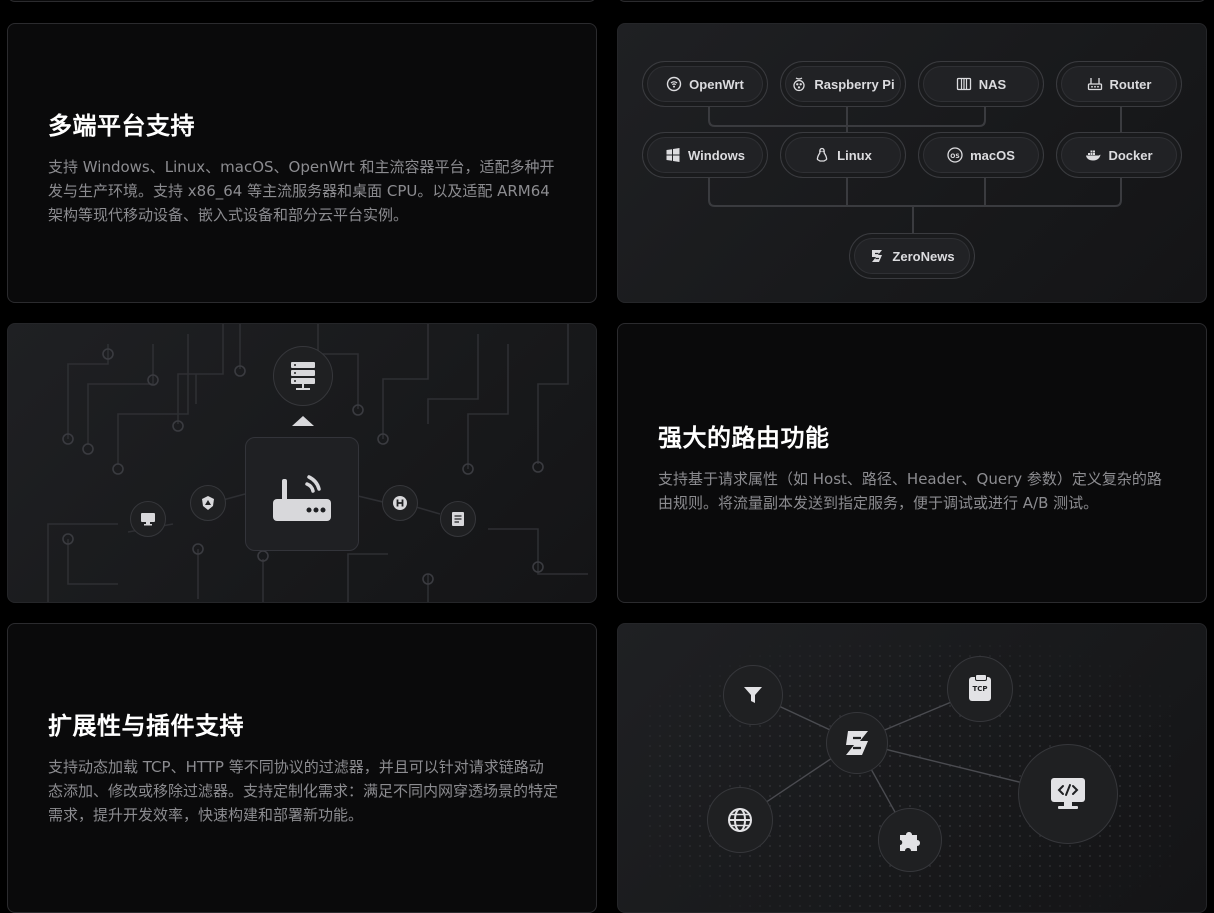 Image resolution: width=1214 pixels, height=913 pixels. What do you see at coordinates (1130, 84) in the screenshot?
I see `platform-label-router: Router` at bounding box center [1130, 84].